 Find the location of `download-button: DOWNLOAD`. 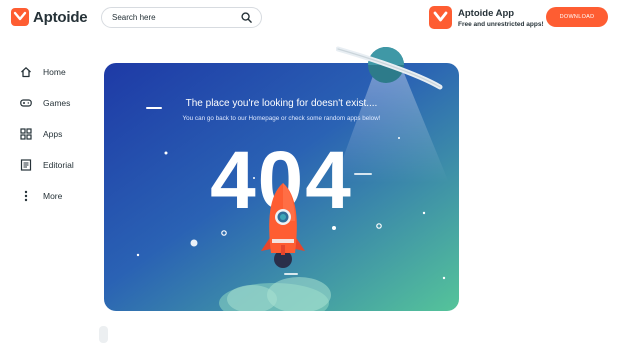

download-button: DOWNLOAD is located at coordinates (577, 17).